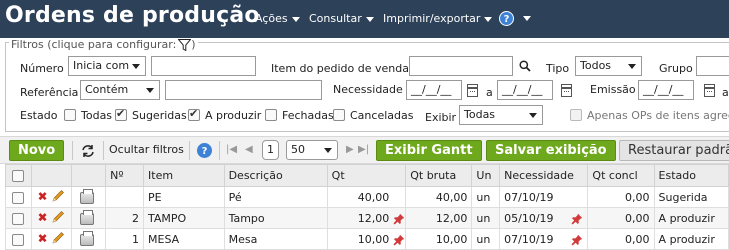  Describe the element at coordinates (676, 68) in the screenshot. I see `grupo-label: Grupo` at that location.